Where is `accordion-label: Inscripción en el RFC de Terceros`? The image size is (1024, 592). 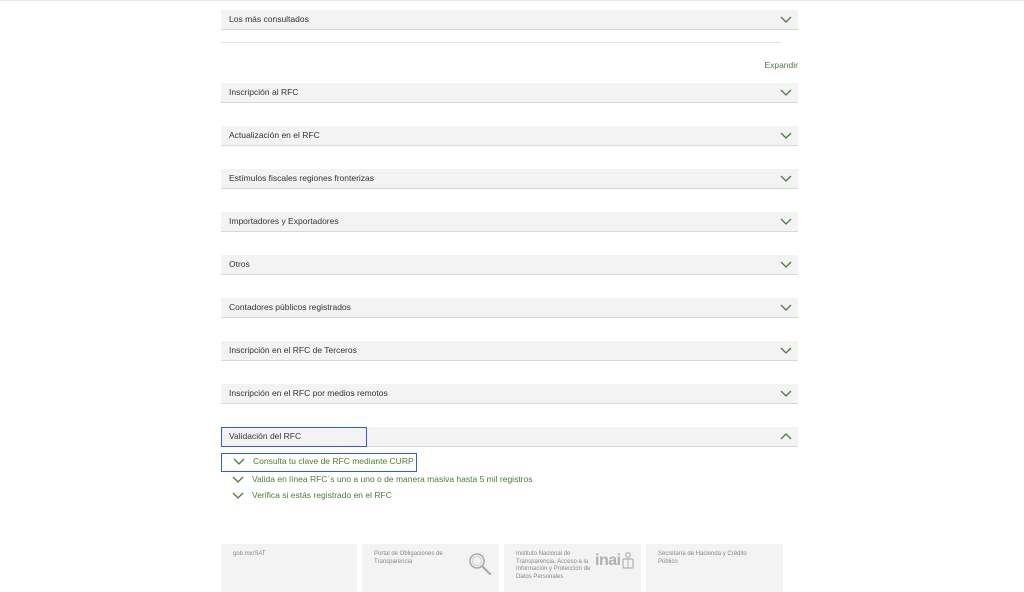
accordion-label: Inscripción en el RFC de Terceros is located at coordinates (293, 350).